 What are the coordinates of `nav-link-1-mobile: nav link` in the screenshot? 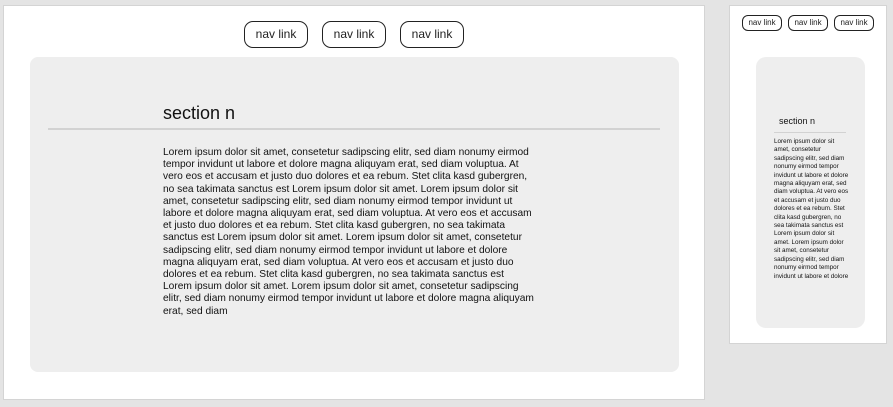 It's located at (762, 23).